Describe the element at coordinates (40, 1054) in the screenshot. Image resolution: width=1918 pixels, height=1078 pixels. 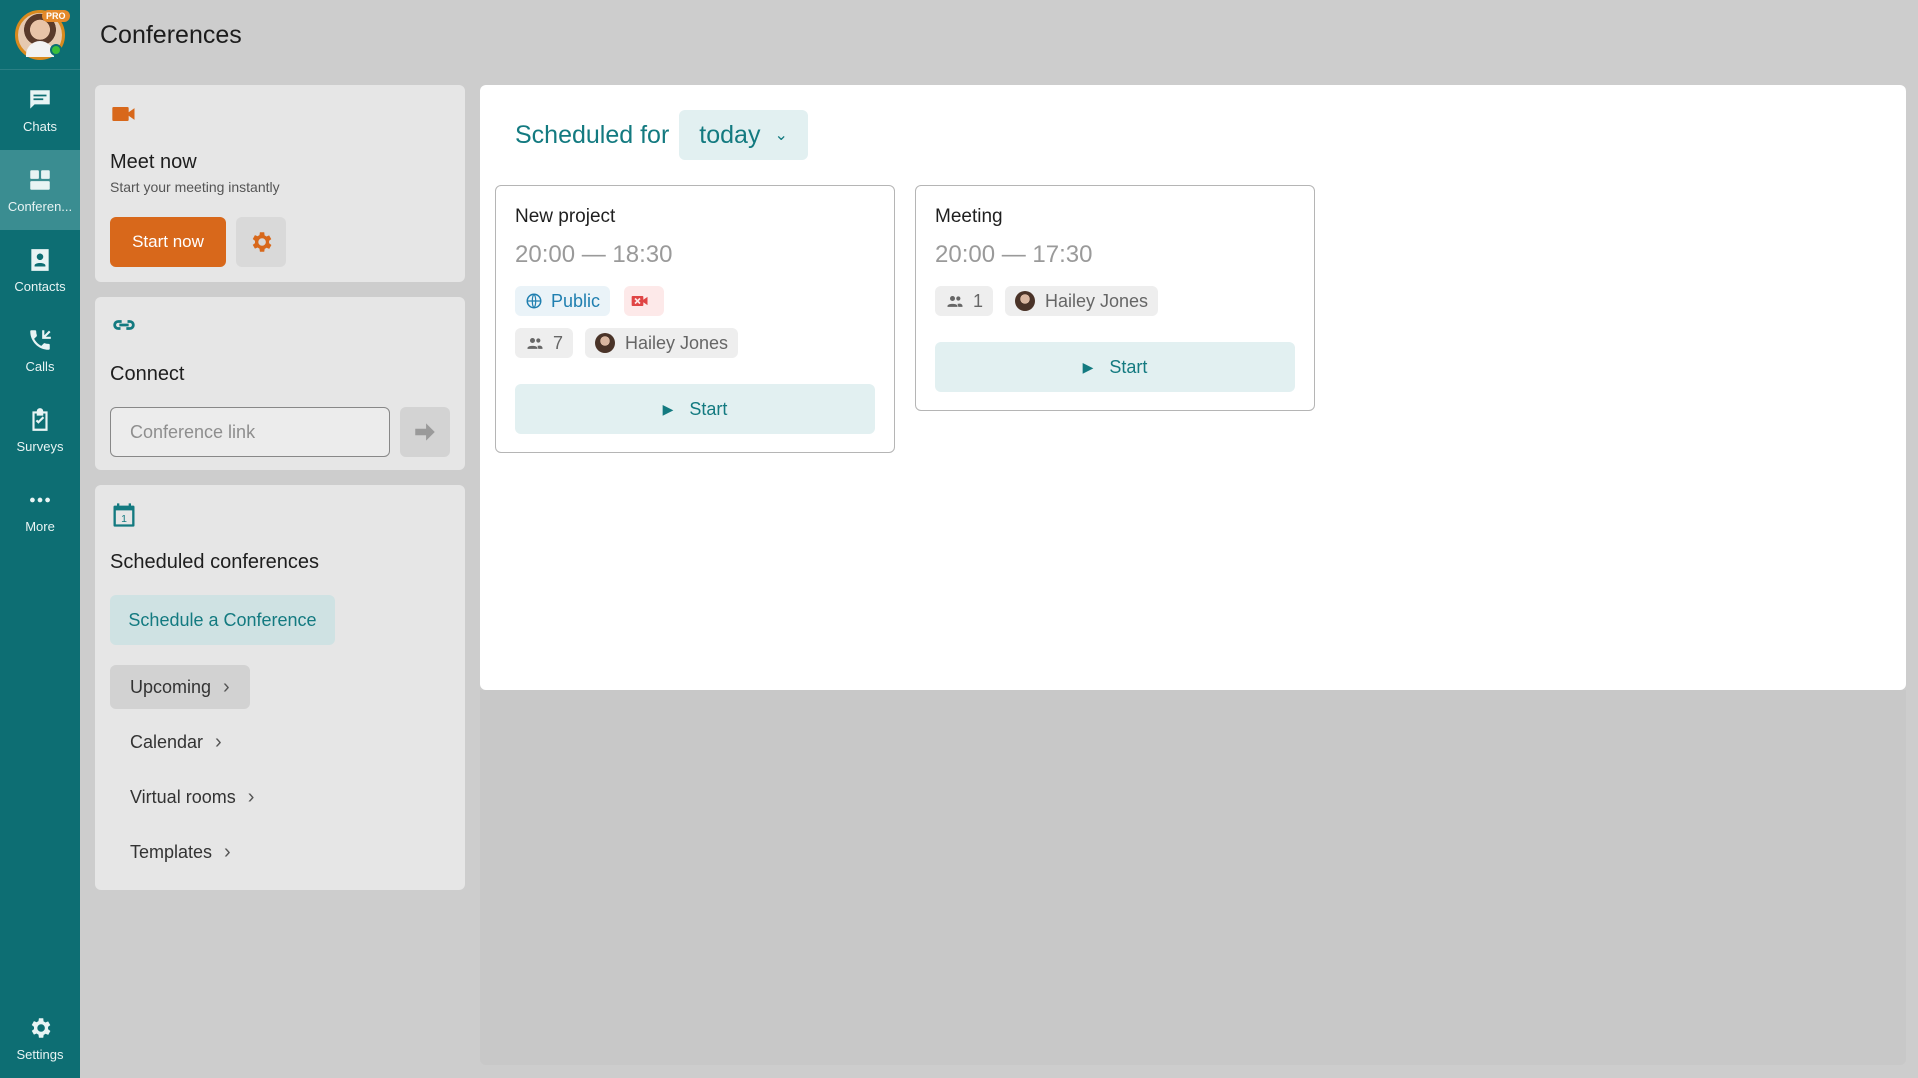
I see `sidebar-item-label: Settings` at that location.